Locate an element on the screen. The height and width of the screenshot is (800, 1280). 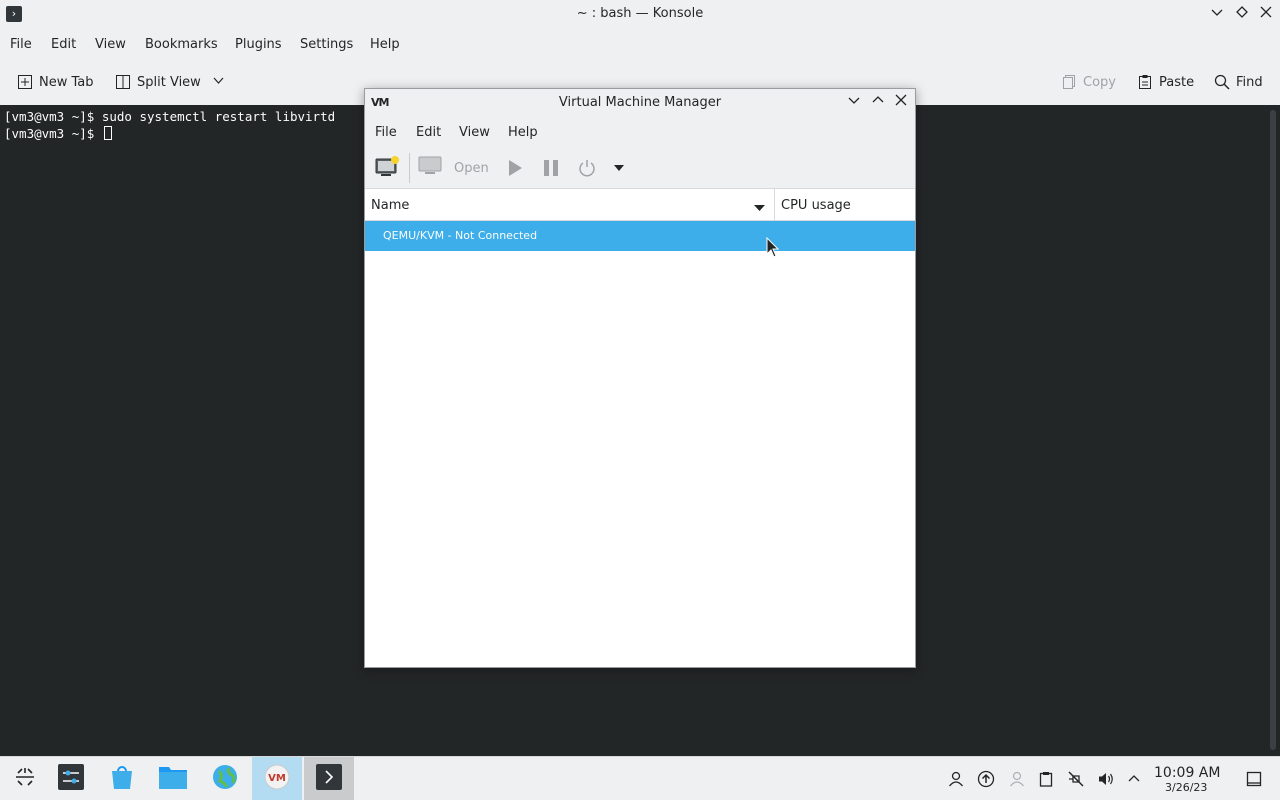
update-icon is located at coordinates (986, 779).